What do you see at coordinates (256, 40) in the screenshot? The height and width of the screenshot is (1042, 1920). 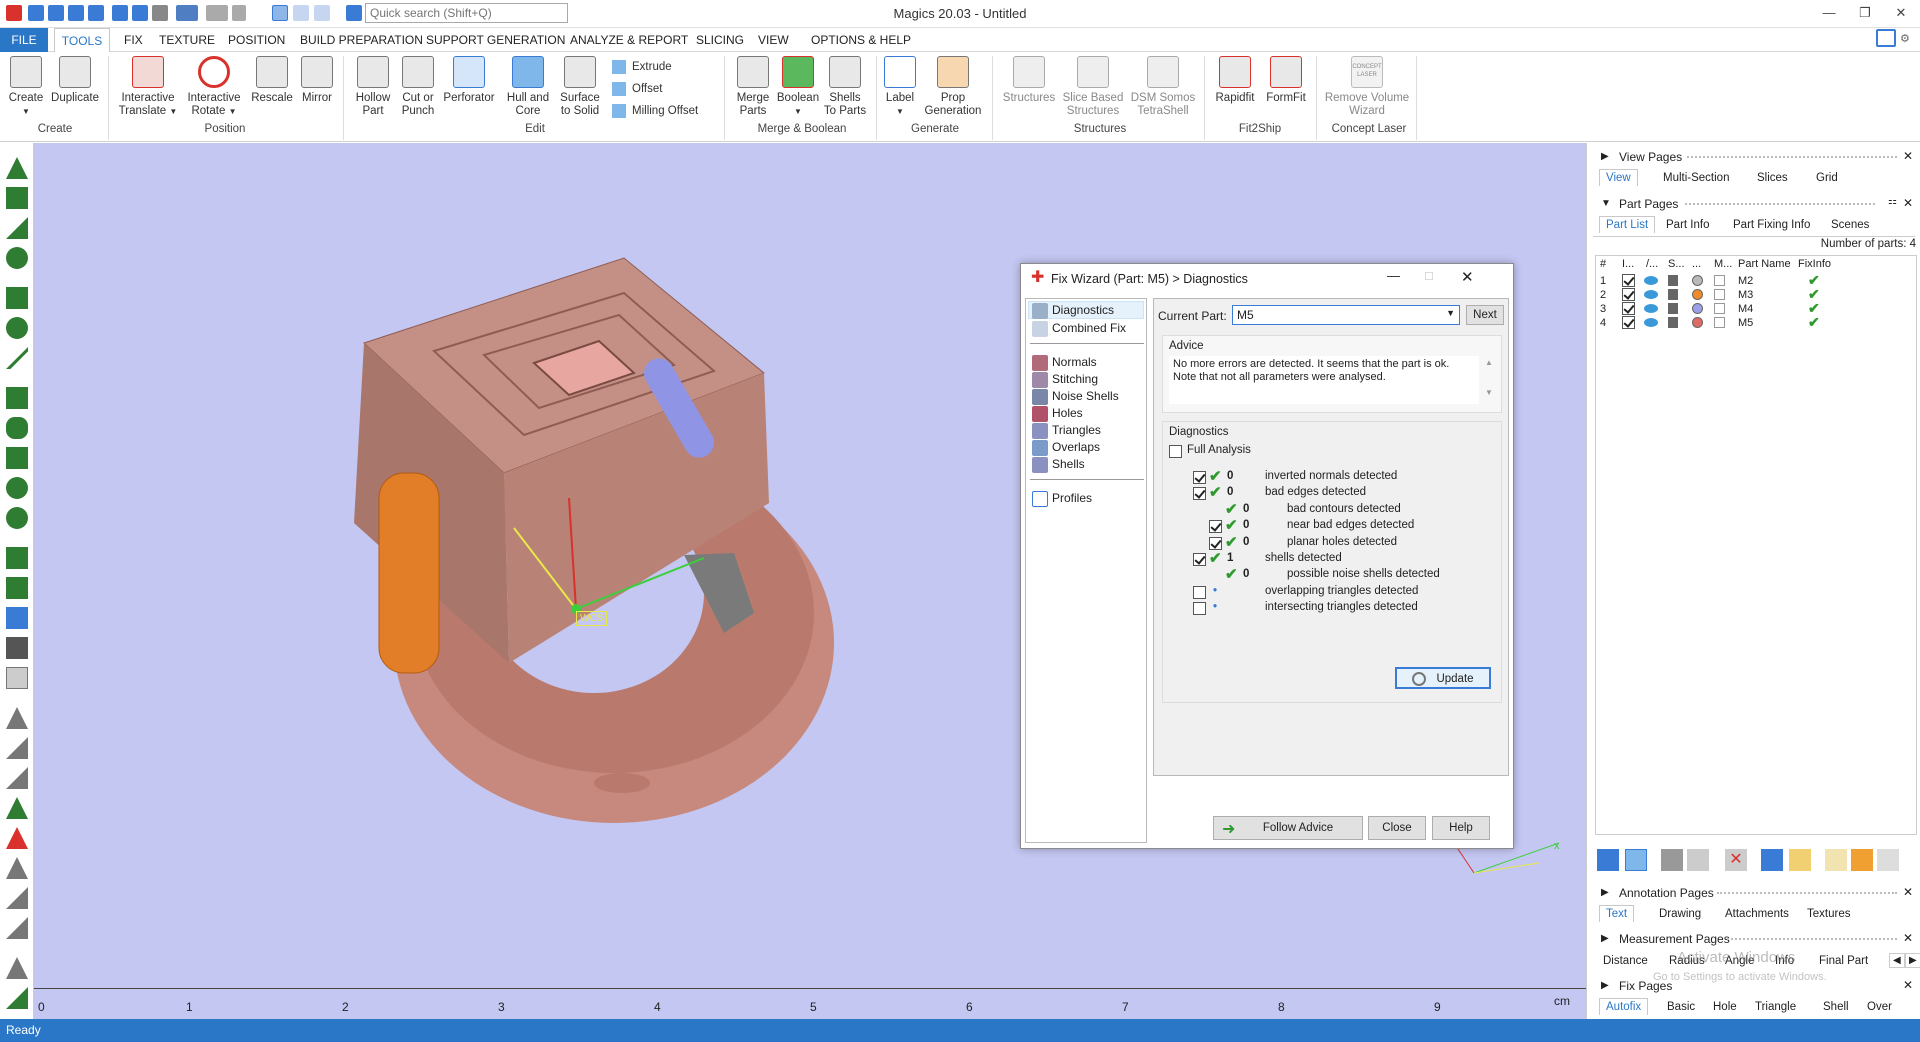 I see `tab-position: POSITION` at bounding box center [256, 40].